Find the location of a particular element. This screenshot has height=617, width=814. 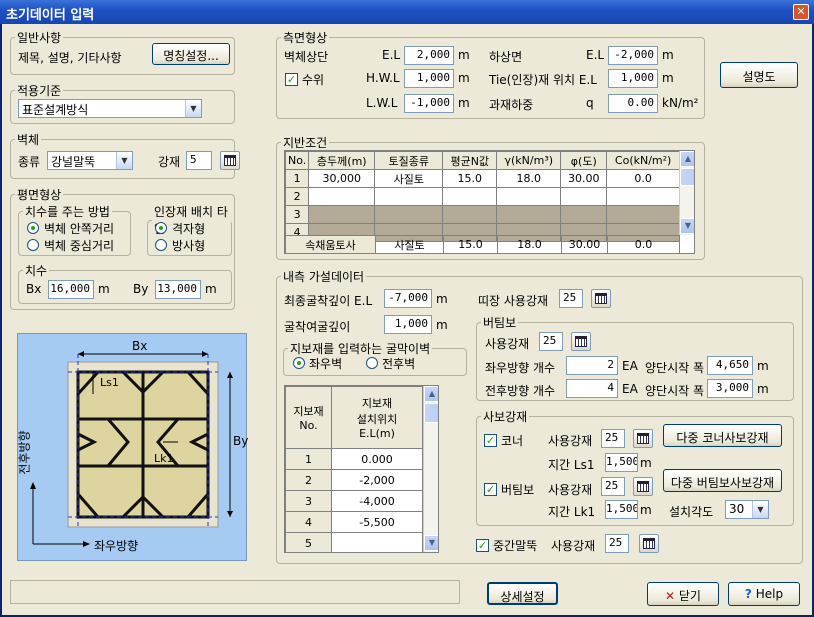

strut2-steel-input: 25 is located at coordinates (613, 486).